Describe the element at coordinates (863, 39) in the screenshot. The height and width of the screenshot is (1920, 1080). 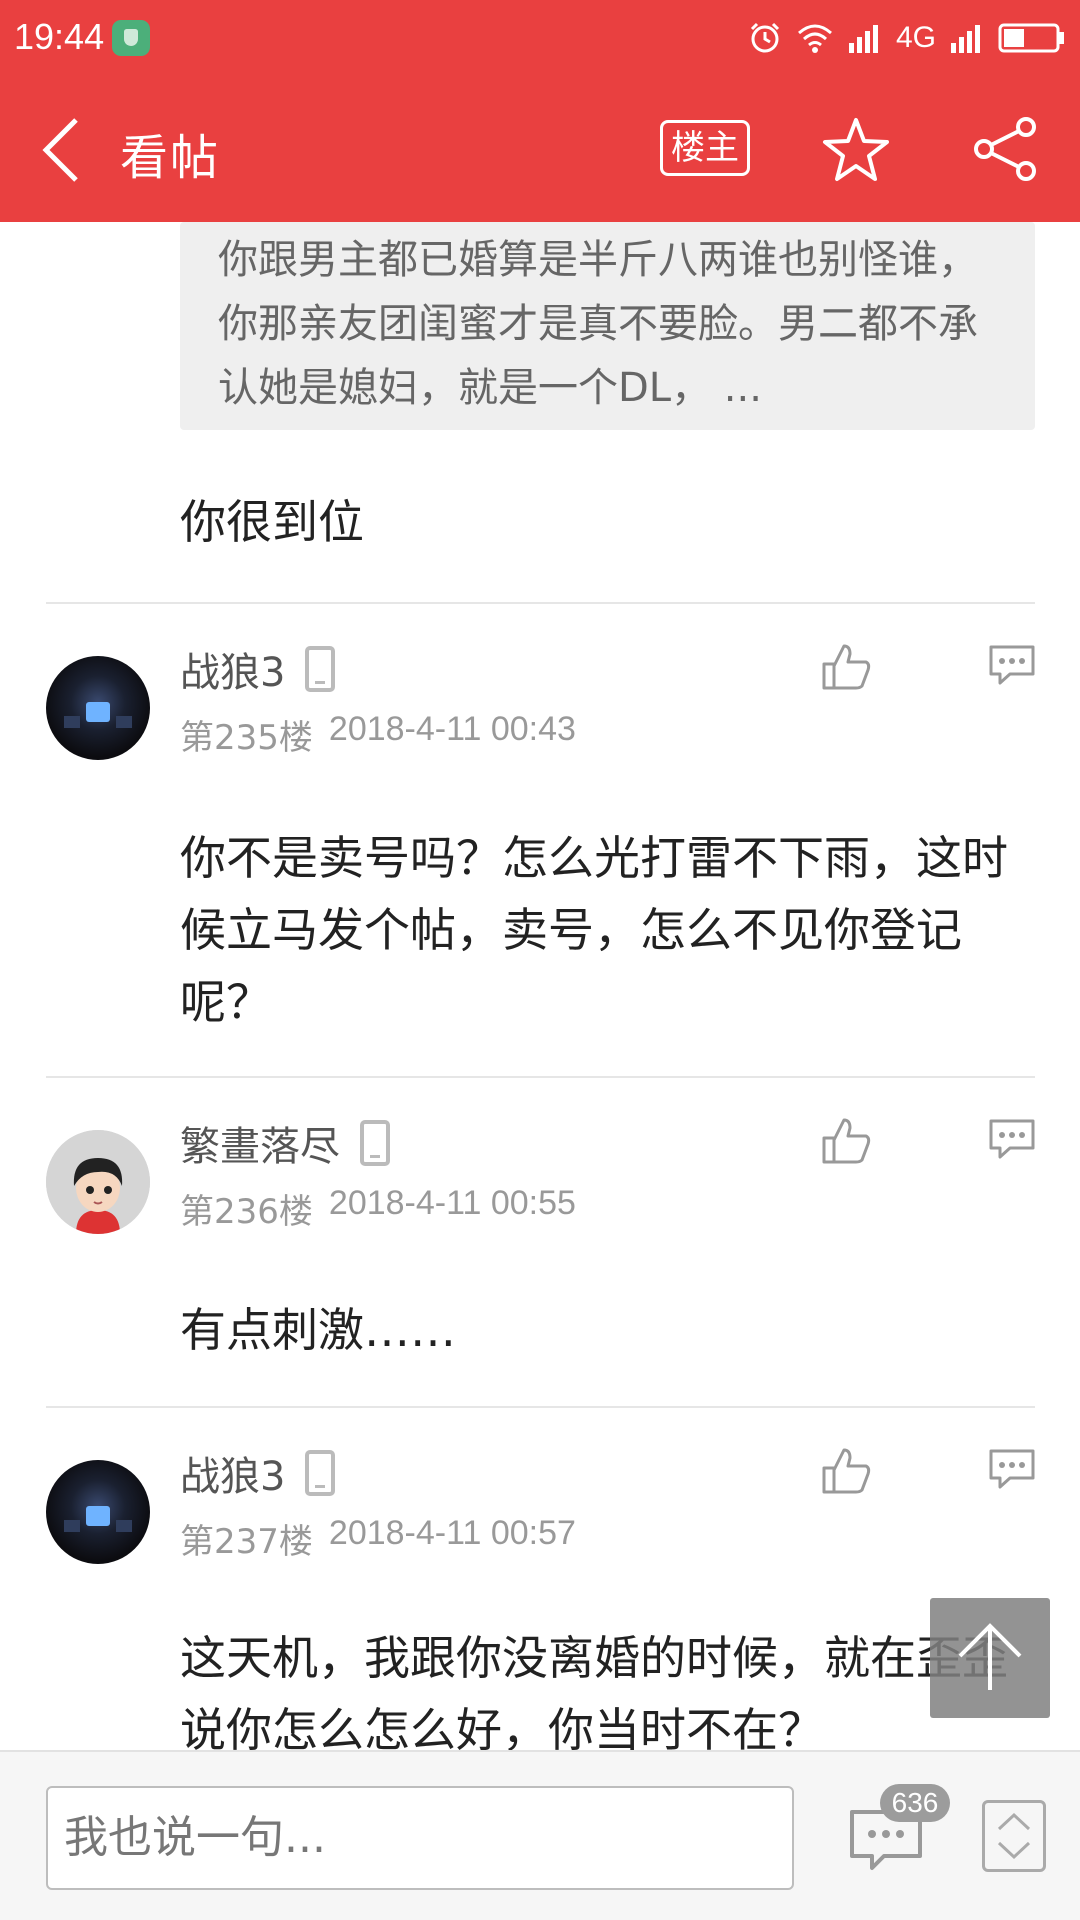
I see `signal-icon` at that location.